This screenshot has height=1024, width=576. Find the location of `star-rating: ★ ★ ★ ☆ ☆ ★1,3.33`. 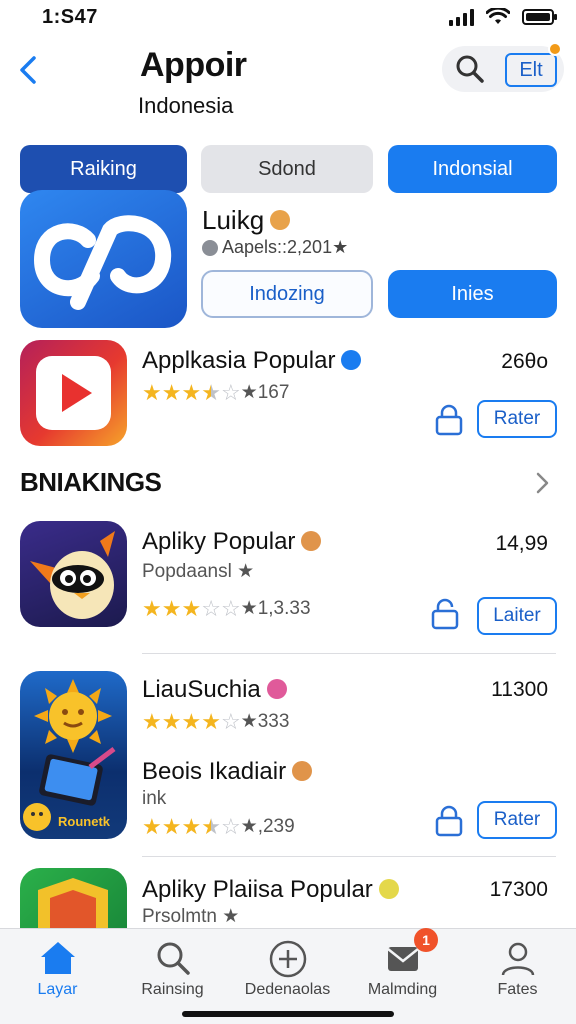

star-rating: ★ ★ ★ ☆ ☆ ★1,3.33 is located at coordinates (226, 608).